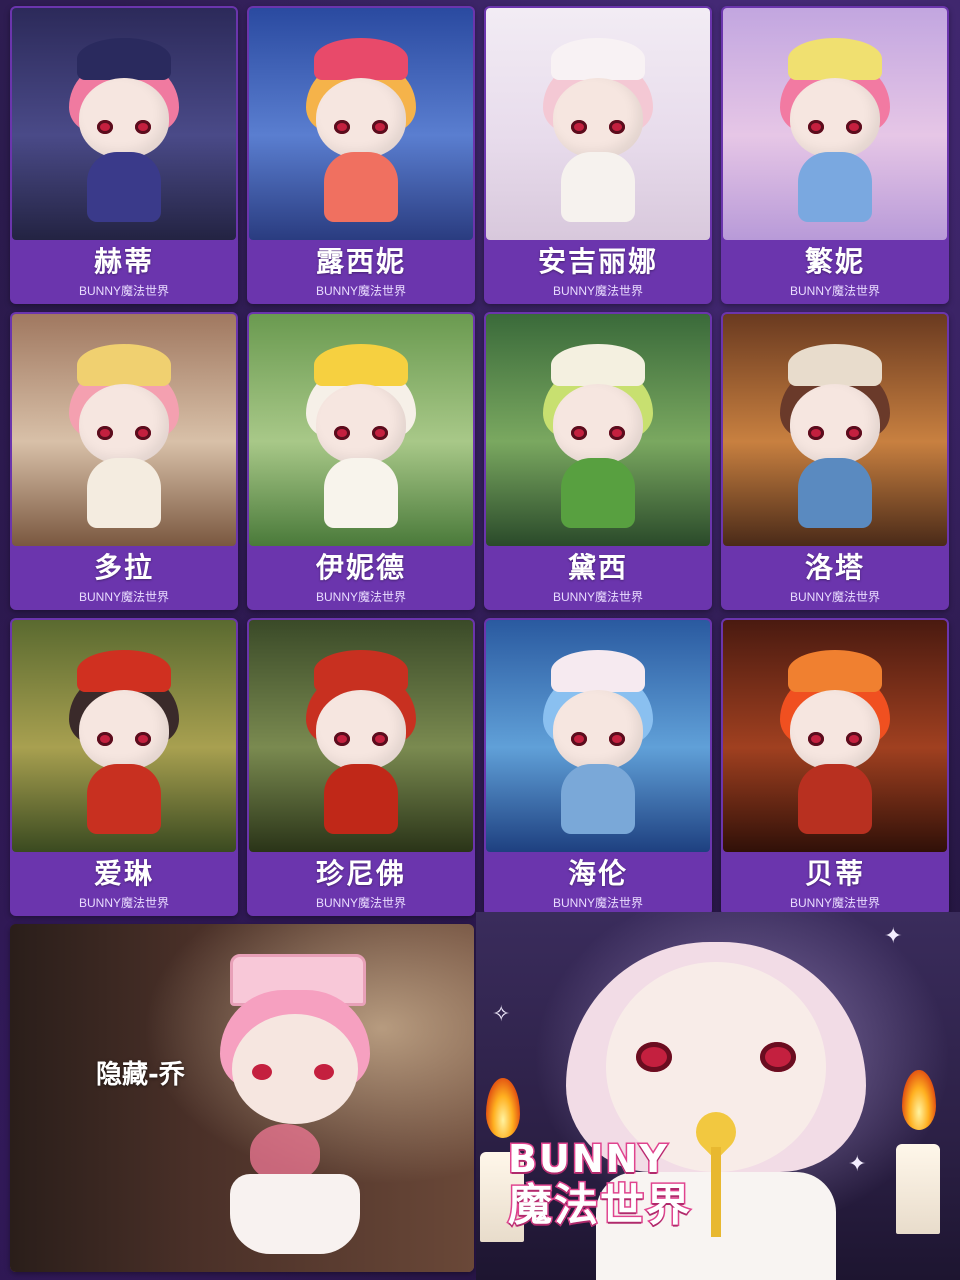 This screenshot has width=960, height=1280. Describe the element at coordinates (597, 567) in the screenshot. I see `figure-name: 黛西` at that location.